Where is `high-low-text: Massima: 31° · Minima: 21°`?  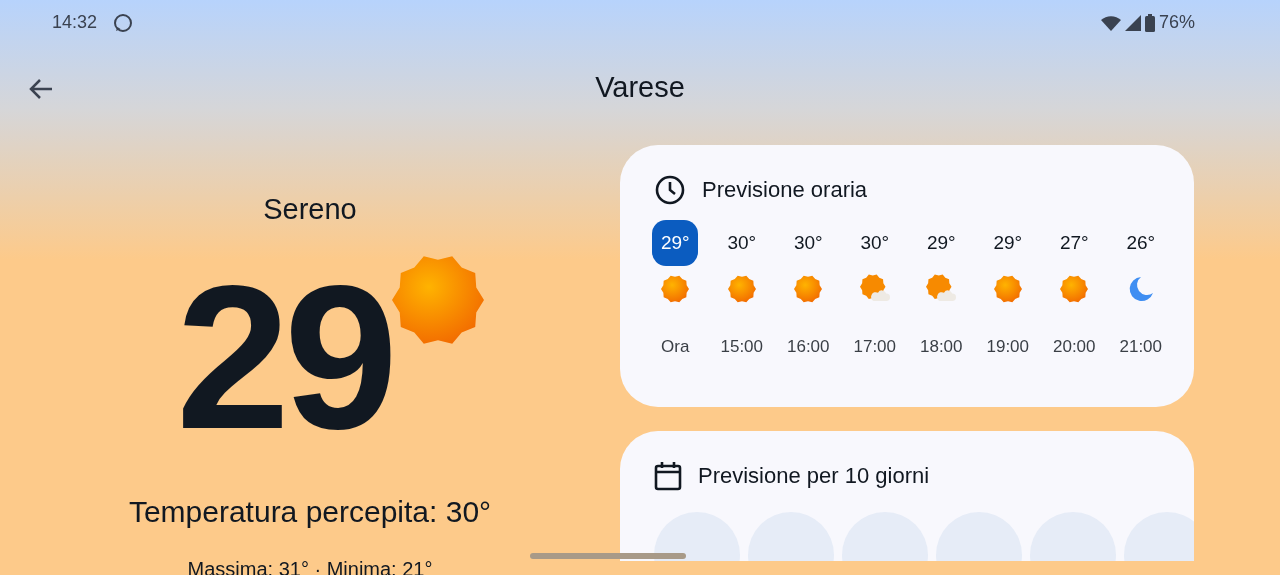
high-low-text: Massima: 31° · Minima: 21° is located at coordinates (310, 565).